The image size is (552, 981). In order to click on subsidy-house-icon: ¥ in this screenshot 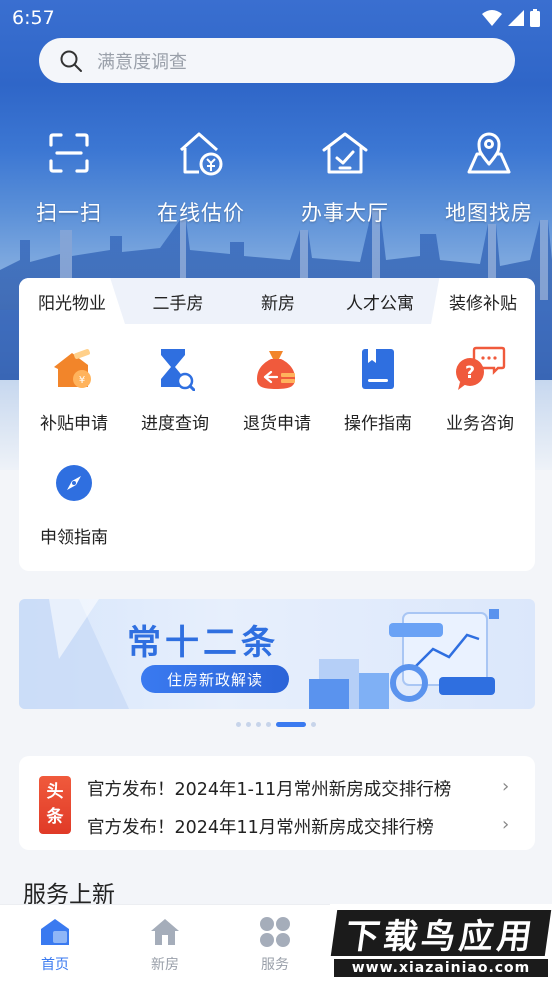, I will do `click(72, 368)`.